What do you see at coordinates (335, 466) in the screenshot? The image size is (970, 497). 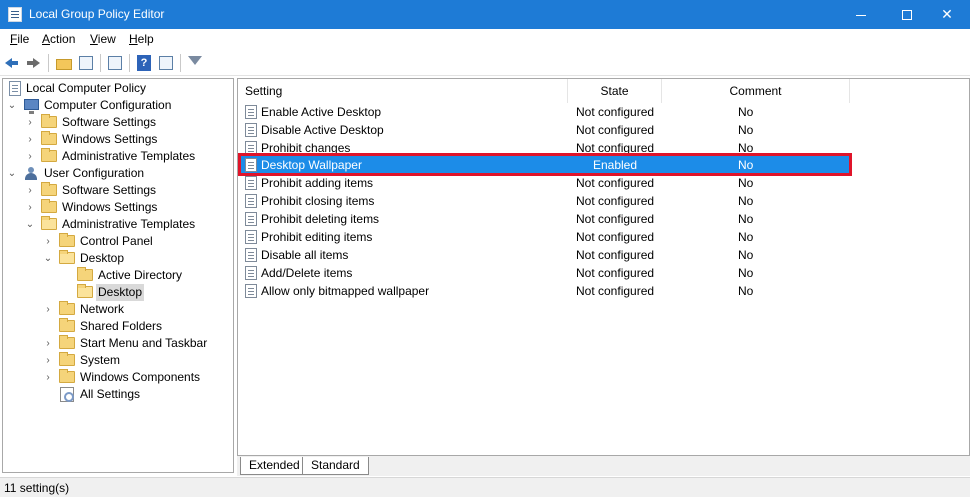 I see `tab-standard: Standard` at bounding box center [335, 466].